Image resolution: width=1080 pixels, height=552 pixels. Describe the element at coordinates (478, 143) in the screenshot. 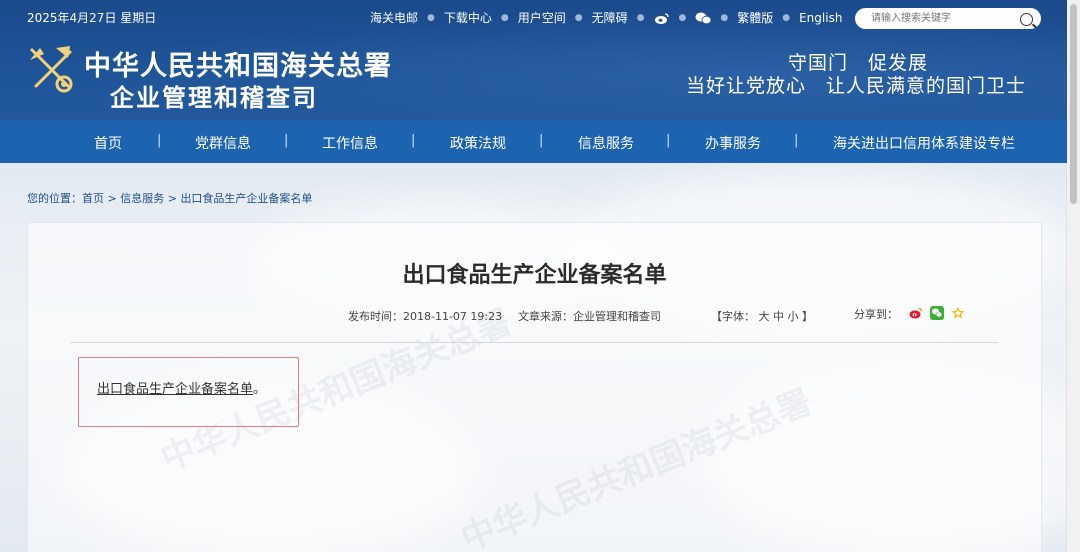

I see `nav-item-policy: 政策法规` at that location.